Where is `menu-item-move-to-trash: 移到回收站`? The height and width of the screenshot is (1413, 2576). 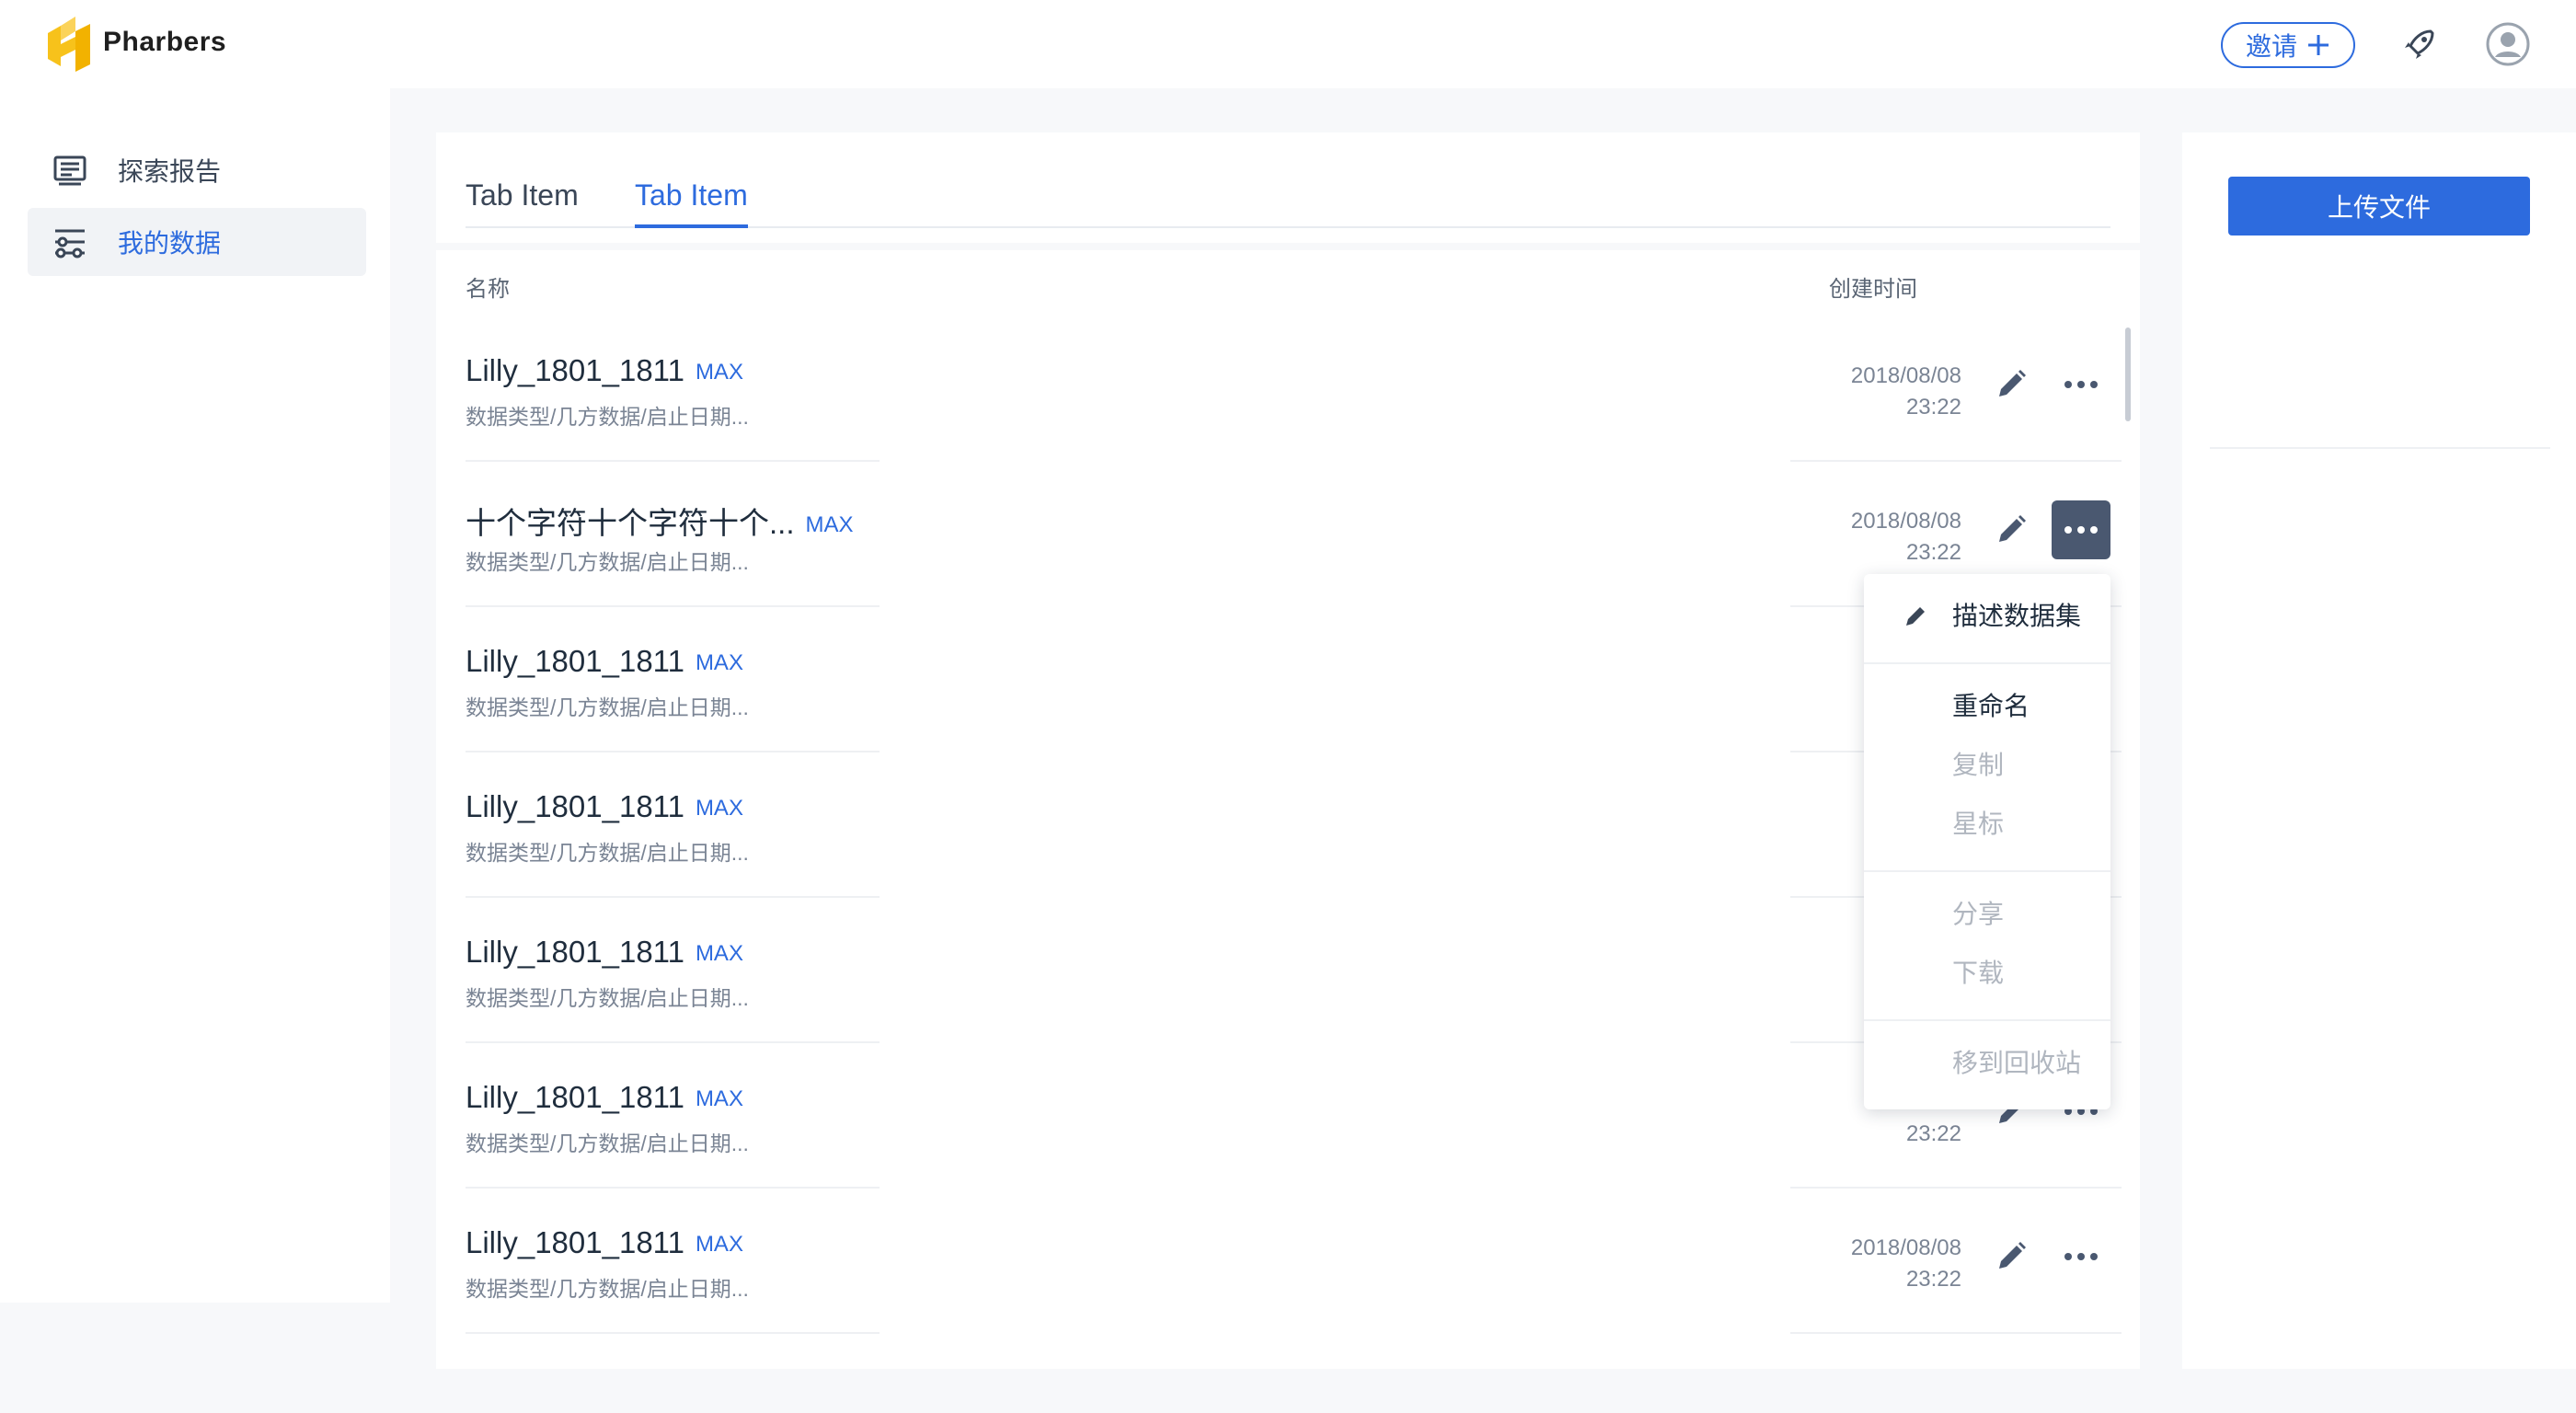
menu-item-move-to-trash: 移到回收站 is located at coordinates (2016, 1061).